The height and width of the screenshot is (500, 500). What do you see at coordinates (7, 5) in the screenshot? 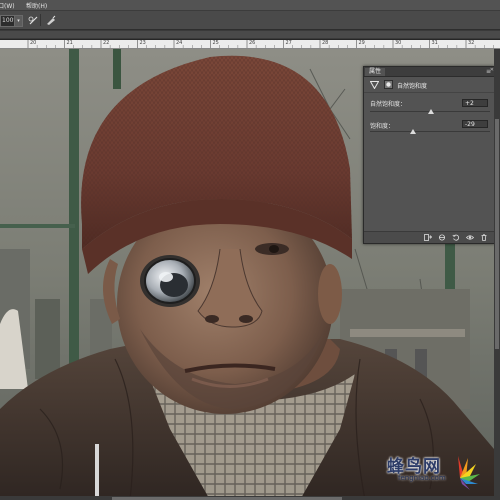
I see `menu-window: 窗口(W)` at bounding box center [7, 5].